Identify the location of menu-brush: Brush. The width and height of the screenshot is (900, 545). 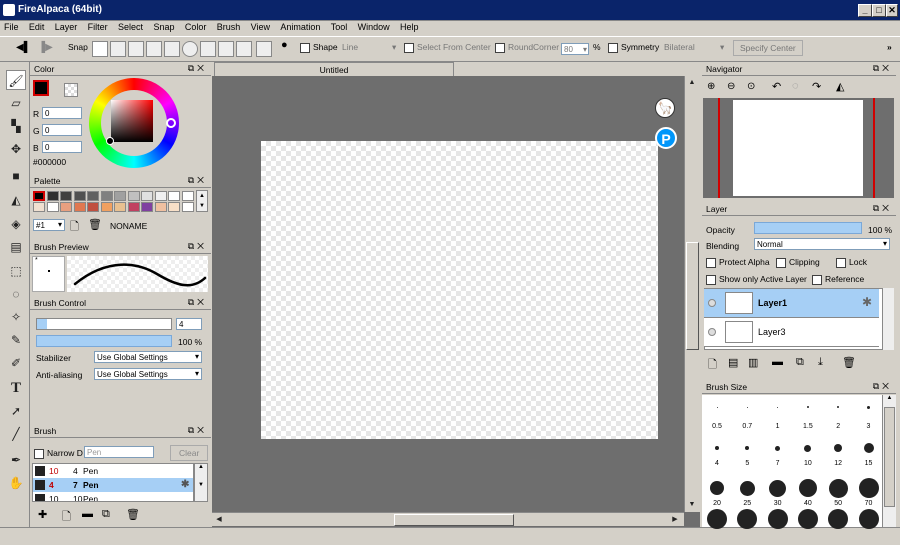
(229, 27).